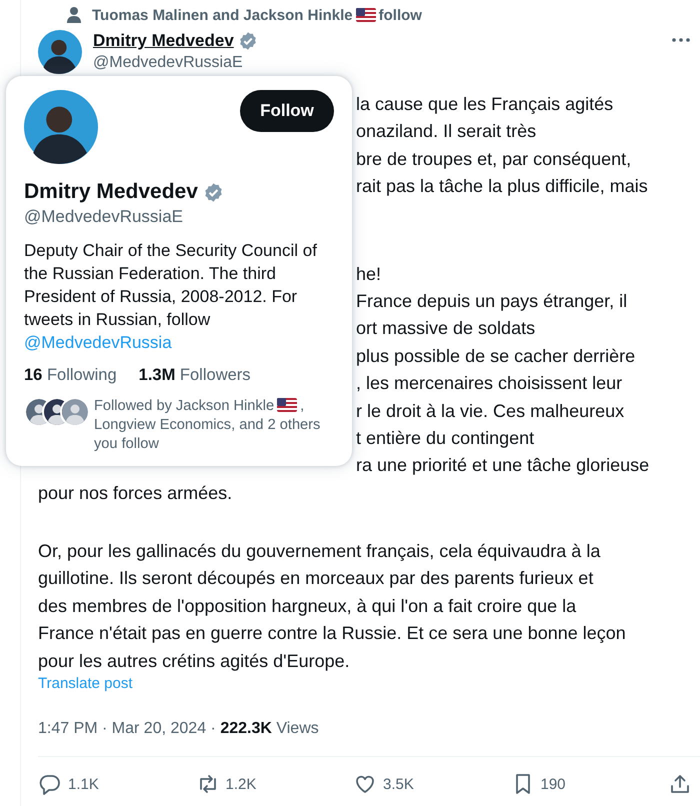 The height and width of the screenshot is (806, 700). What do you see at coordinates (208, 435) in the screenshot?
I see `followed-by-text: Longview Economics, and 2 others you follow` at bounding box center [208, 435].